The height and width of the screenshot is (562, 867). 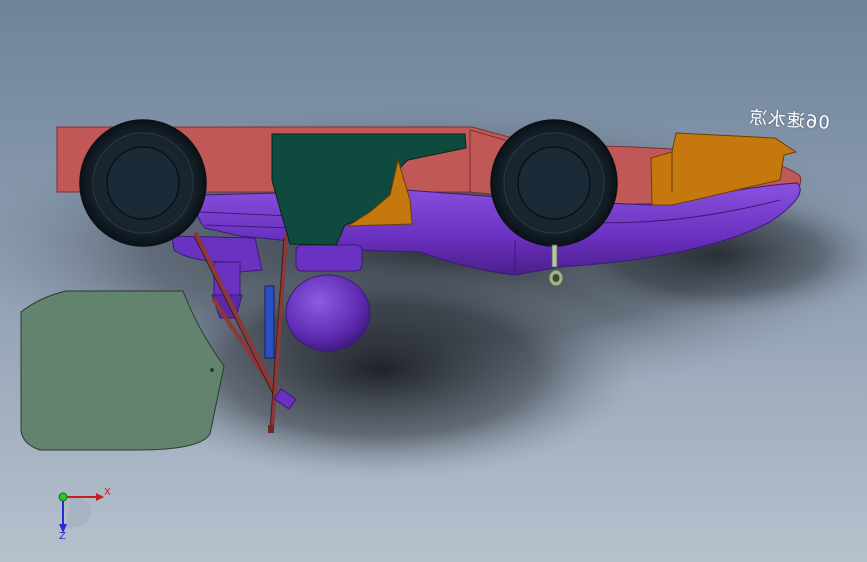 What do you see at coordinates (122, 370) in the screenshot?
I see `platform-panel` at bounding box center [122, 370].